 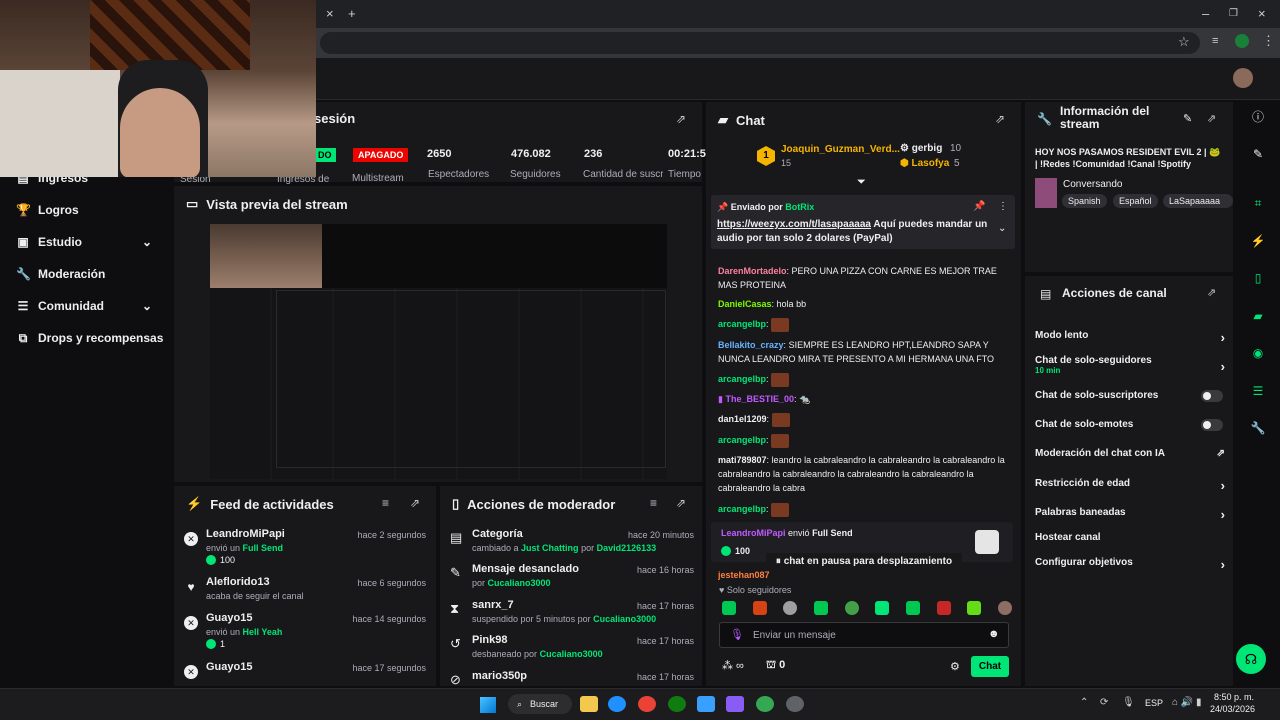 I want to click on tag-chip: Spanish, so click(x=1084, y=201).